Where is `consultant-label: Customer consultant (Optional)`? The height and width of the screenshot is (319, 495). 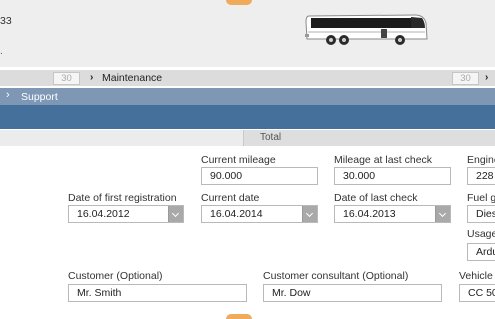 consultant-label: Customer consultant (Optional) is located at coordinates (336, 276).